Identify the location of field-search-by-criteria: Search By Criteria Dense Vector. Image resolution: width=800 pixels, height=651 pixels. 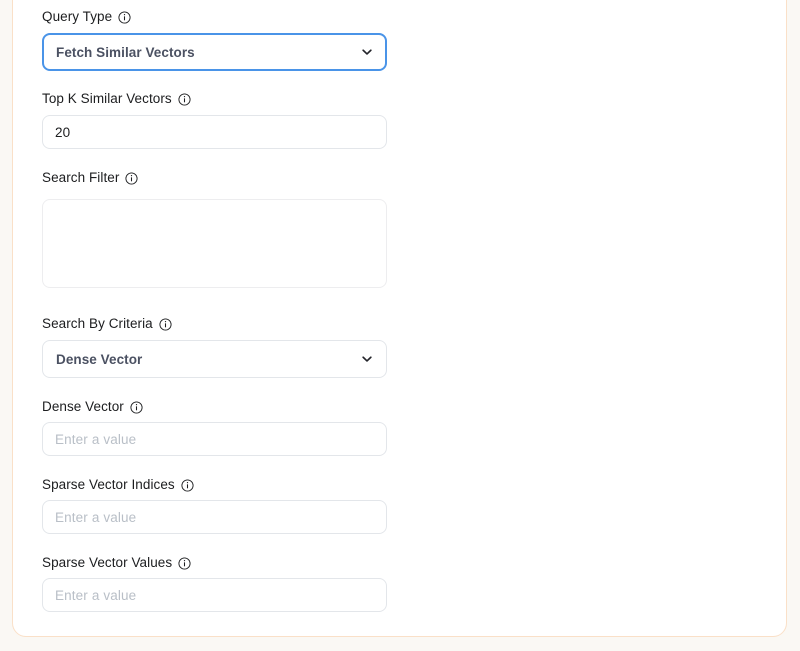
(214, 347).